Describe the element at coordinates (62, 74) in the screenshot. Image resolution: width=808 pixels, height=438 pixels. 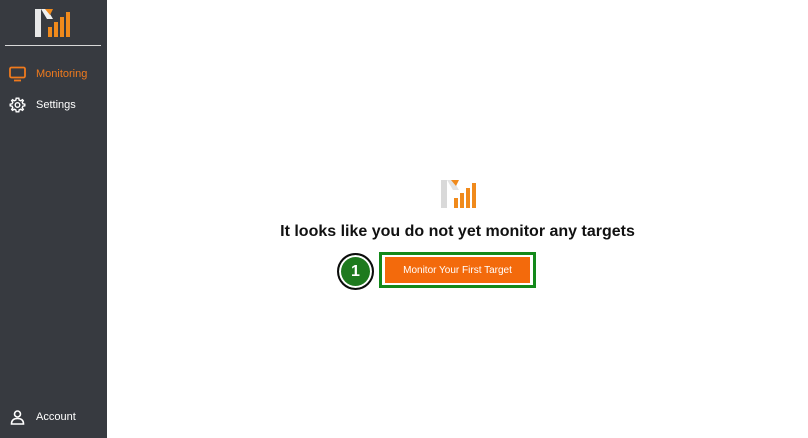
I see `sidebar-item-label: Monitoring` at that location.